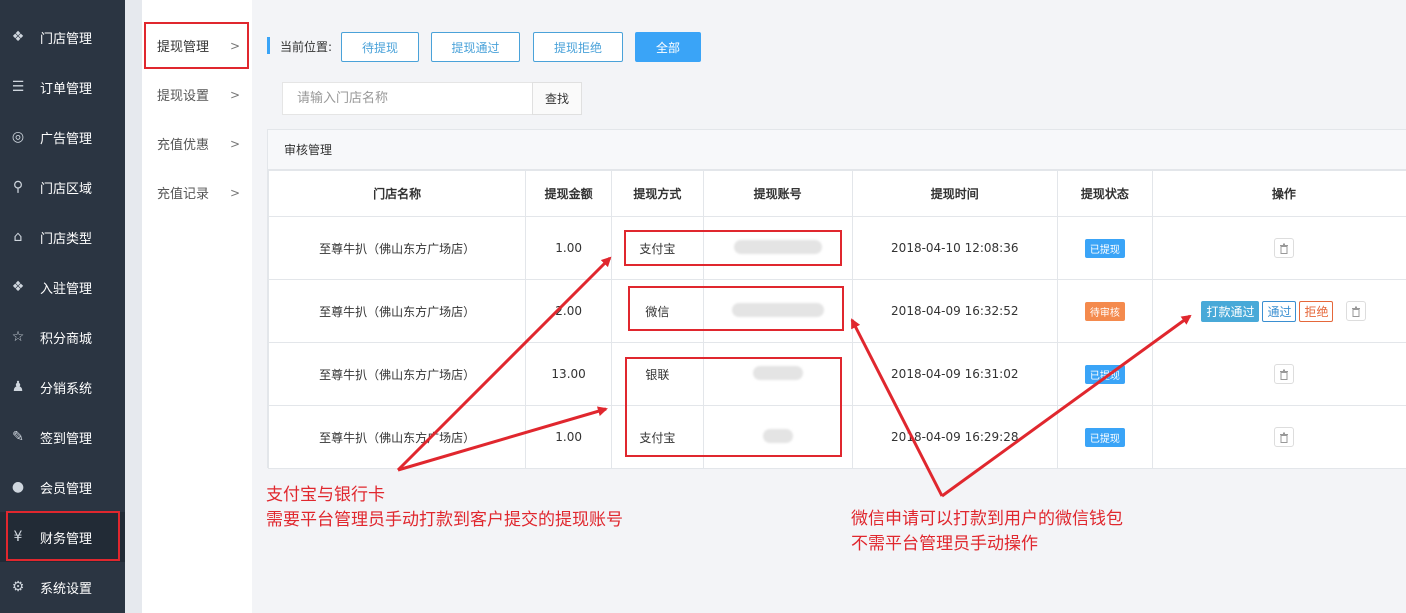 Image resolution: width=1406 pixels, height=613 pixels. Describe the element at coordinates (397, 193) in the screenshot. I see `column-header: 门店名称` at that location.